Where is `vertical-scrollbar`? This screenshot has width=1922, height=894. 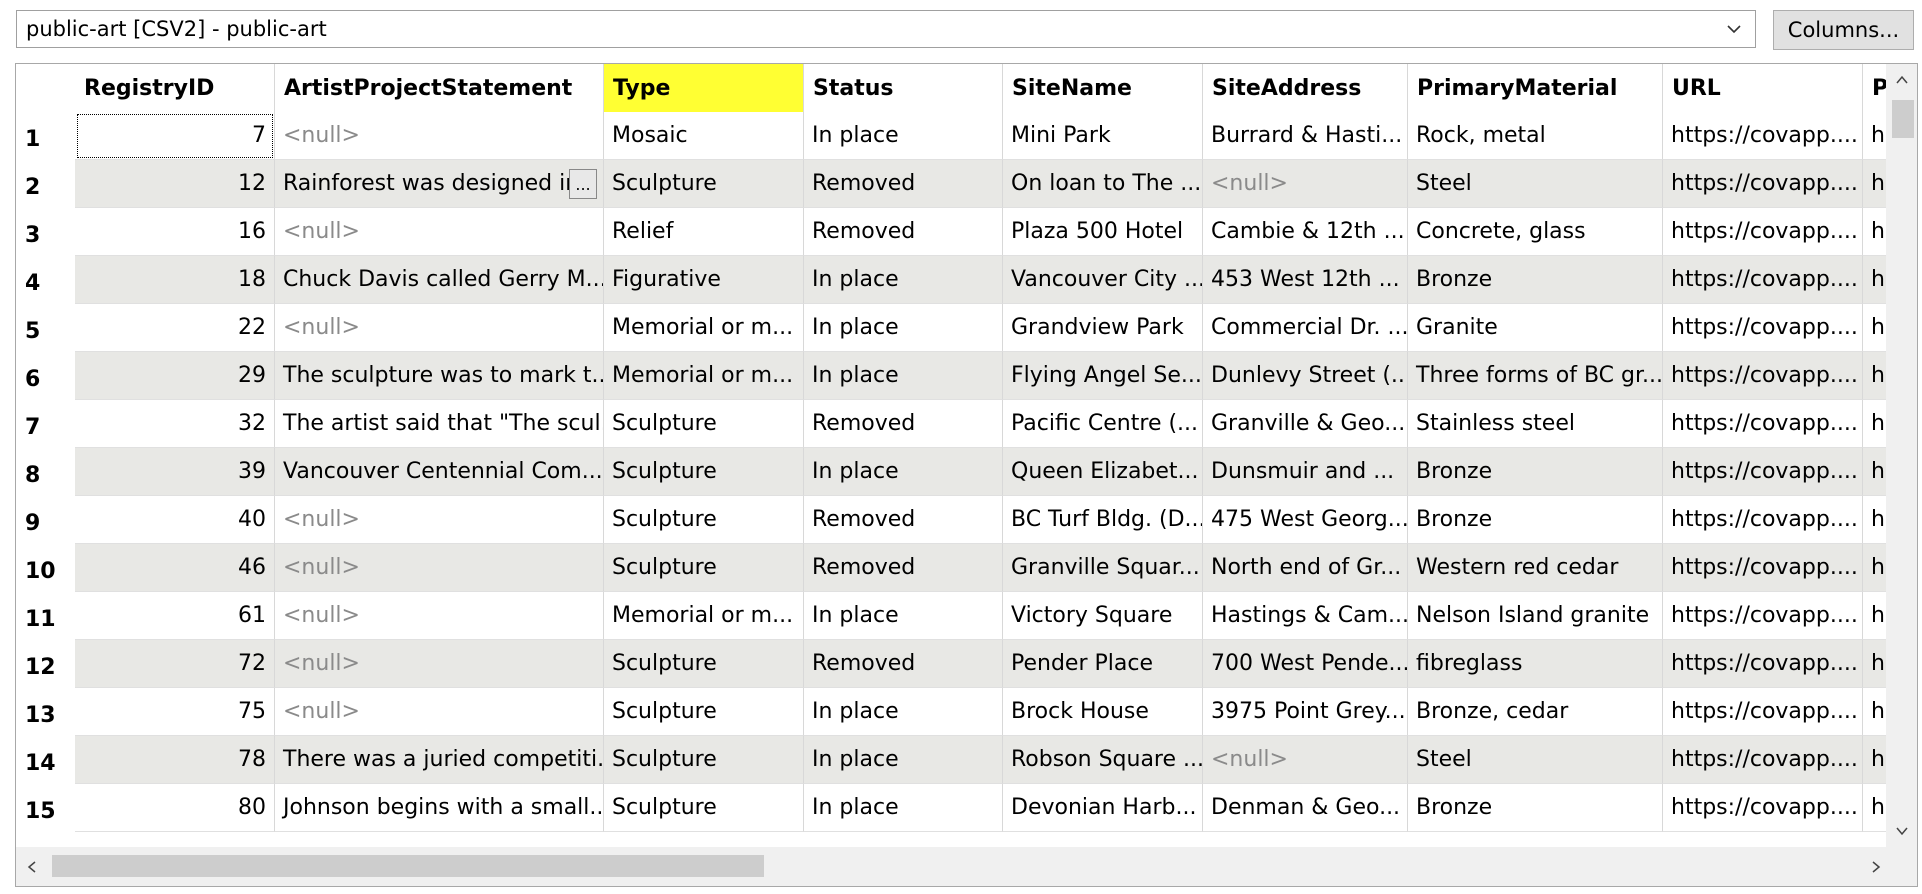
vertical-scrollbar is located at coordinates (1901, 455).